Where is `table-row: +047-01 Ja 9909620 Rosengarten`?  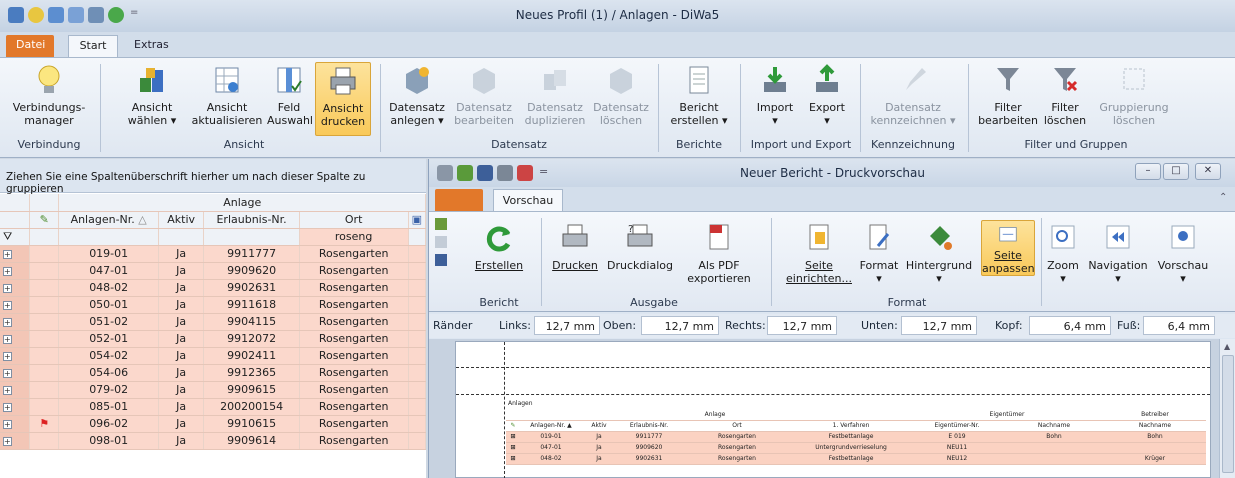
table-row: +047-01 Ja 9909620 Rosengarten is located at coordinates (213, 271).